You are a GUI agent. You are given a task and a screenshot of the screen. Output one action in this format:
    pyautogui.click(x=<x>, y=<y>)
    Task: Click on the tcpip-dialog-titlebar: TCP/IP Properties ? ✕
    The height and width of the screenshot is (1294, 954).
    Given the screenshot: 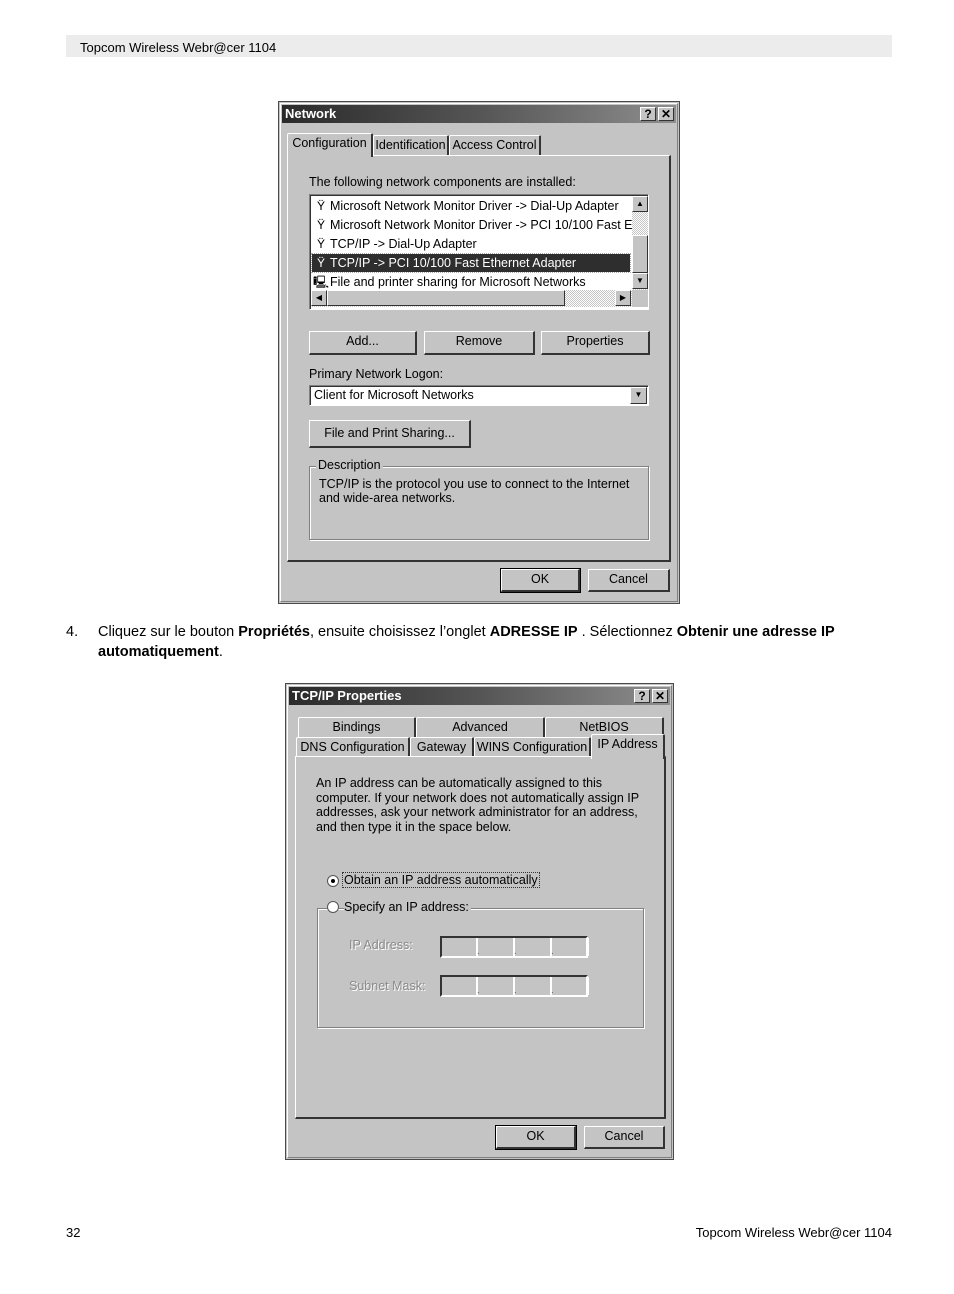 What is the action you would take?
    pyautogui.click(x=479, y=696)
    